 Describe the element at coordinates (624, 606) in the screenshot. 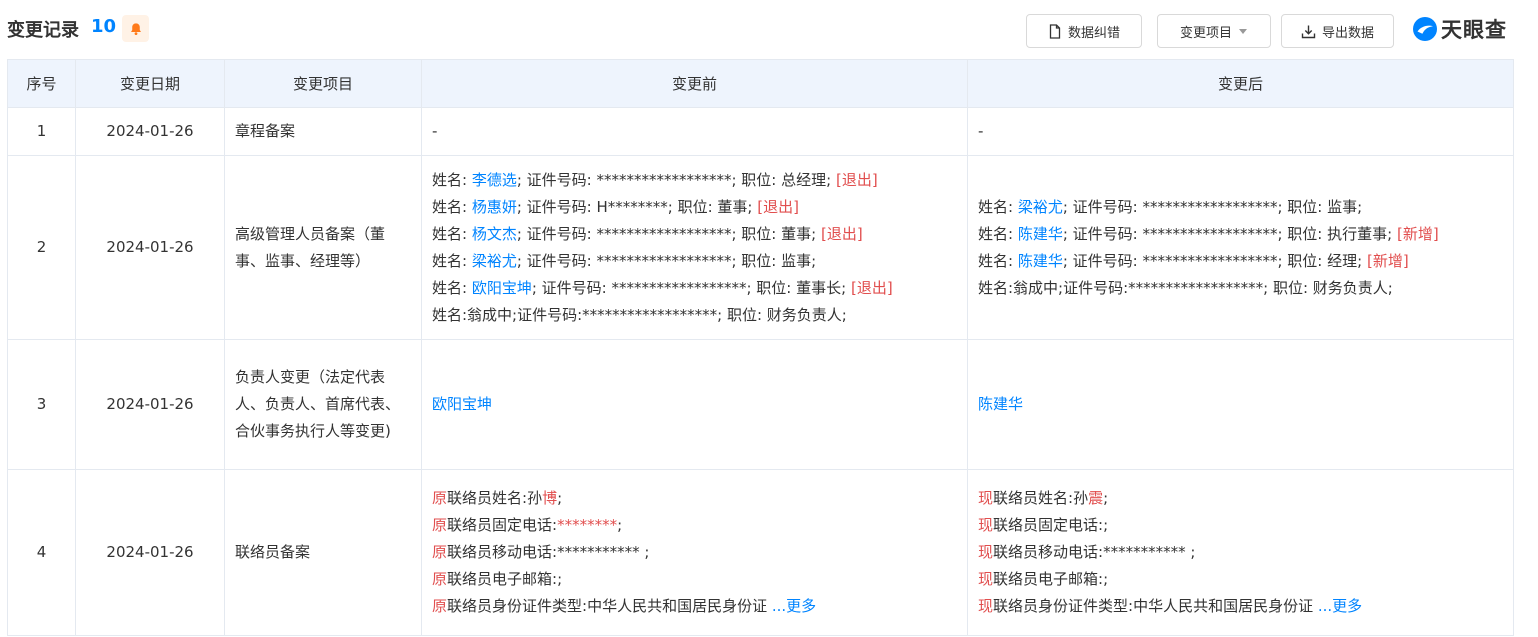

I see `contact-entry: 原联络员身份证件类型:中华人民共和国居民身份证 ...更多` at that location.